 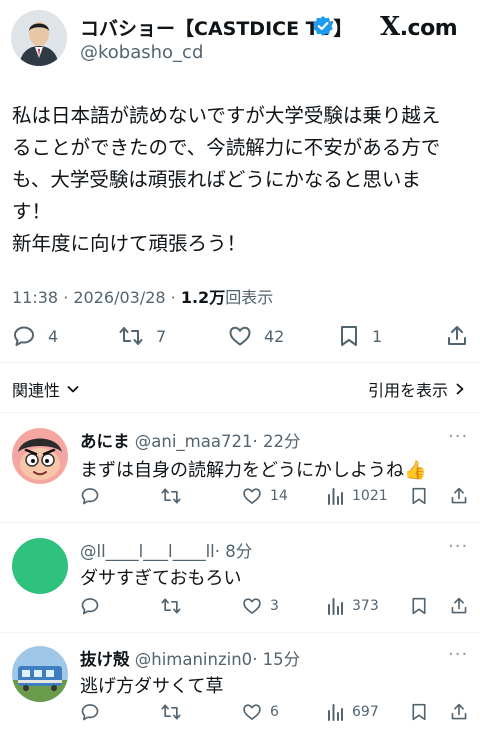 What do you see at coordinates (365, 712) in the screenshot?
I see `view-count: 697` at bounding box center [365, 712].